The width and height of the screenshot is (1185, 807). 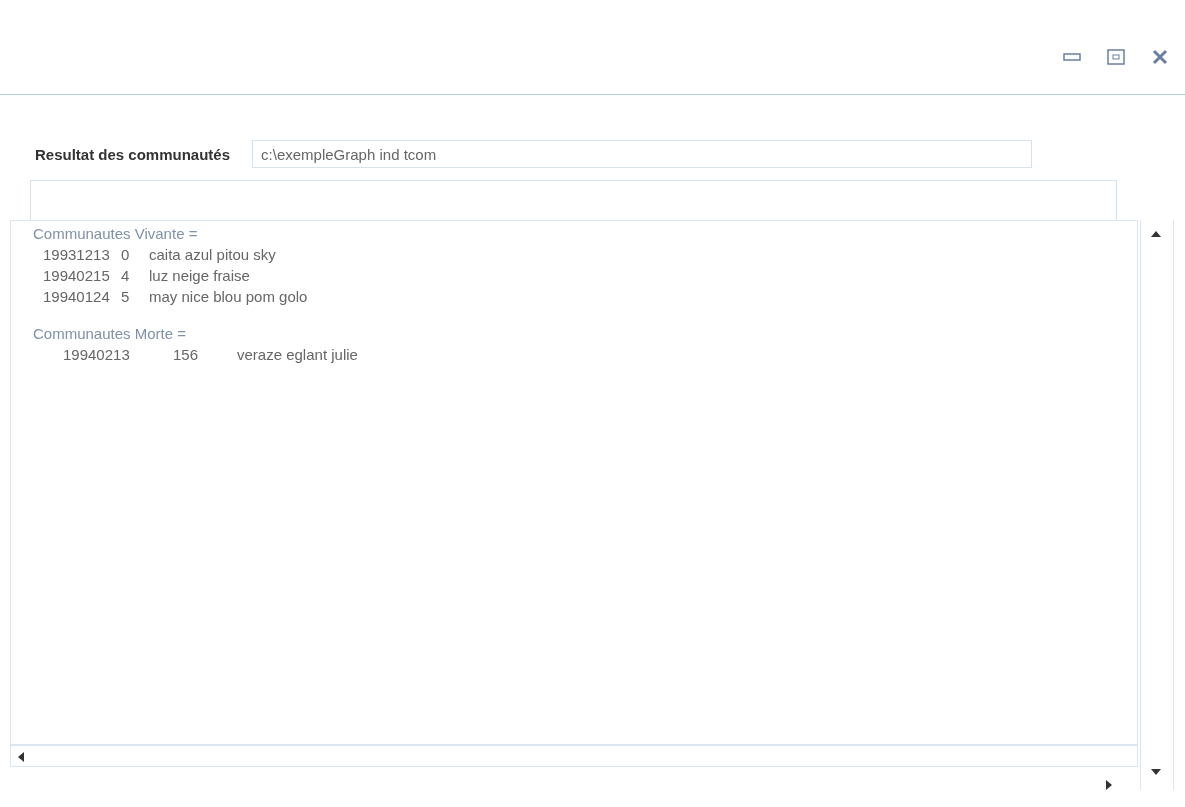 I want to click on date-text: 19940213, so click(x=97, y=355).